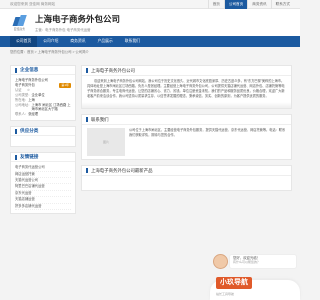 The image size is (320, 300). I want to click on top-bar: 欢迎您来到 亚佳网 商务网站 首页 公司首页 商务资讯 联系方式, so click(150, 4).